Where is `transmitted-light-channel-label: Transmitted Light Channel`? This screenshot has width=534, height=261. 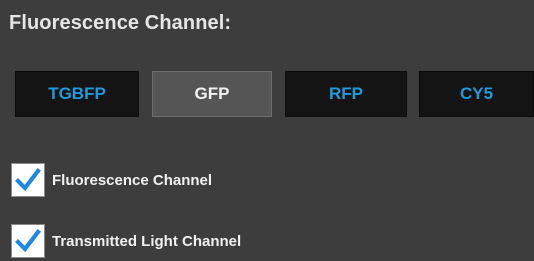 transmitted-light-channel-label: Transmitted Light Channel is located at coordinates (147, 241).